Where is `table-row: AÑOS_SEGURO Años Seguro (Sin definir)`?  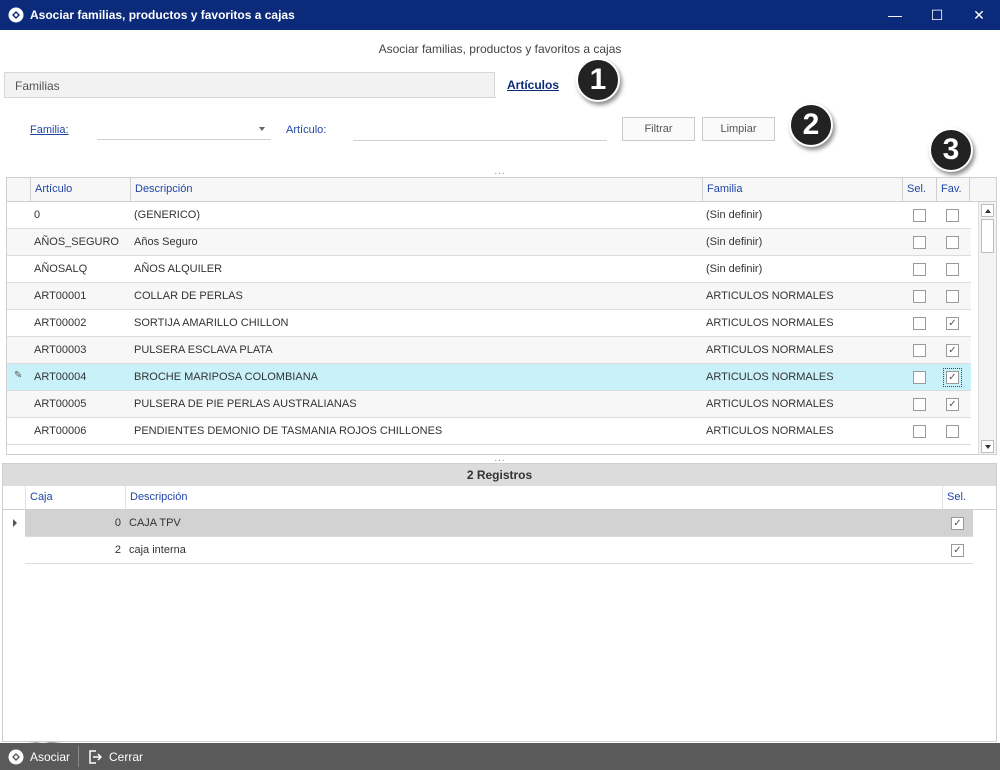 table-row: AÑOS_SEGURO Años Seguro (Sin definir) is located at coordinates (489, 242).